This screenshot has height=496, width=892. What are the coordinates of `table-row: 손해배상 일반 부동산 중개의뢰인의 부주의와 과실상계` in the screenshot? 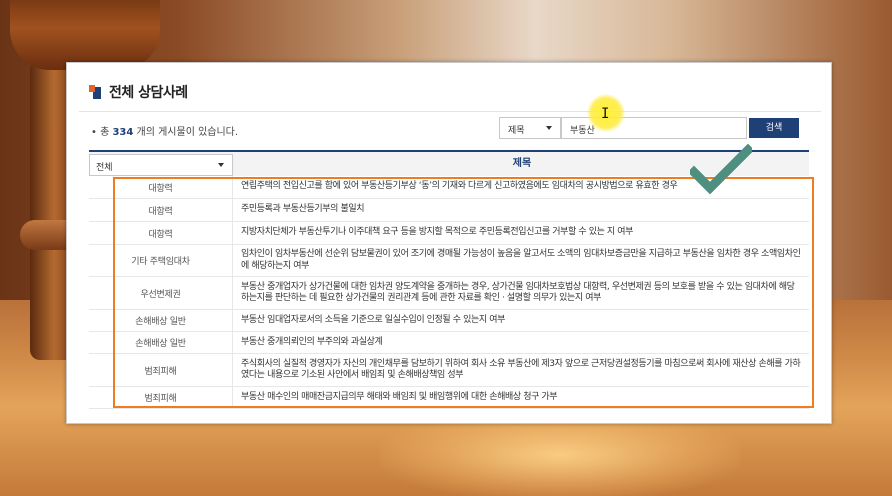 It's located at (449, 343).